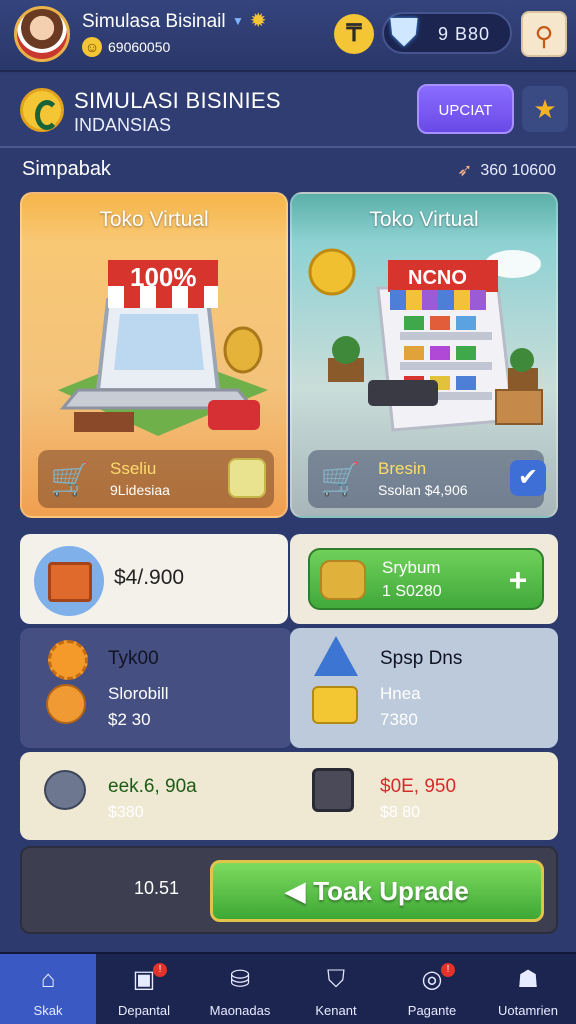 The width and height of the screenshot is (576, 1024). Describe the element at coordinates (133, 658) in the screenshot. I see `stat-left-name: Tyk00` at that location.